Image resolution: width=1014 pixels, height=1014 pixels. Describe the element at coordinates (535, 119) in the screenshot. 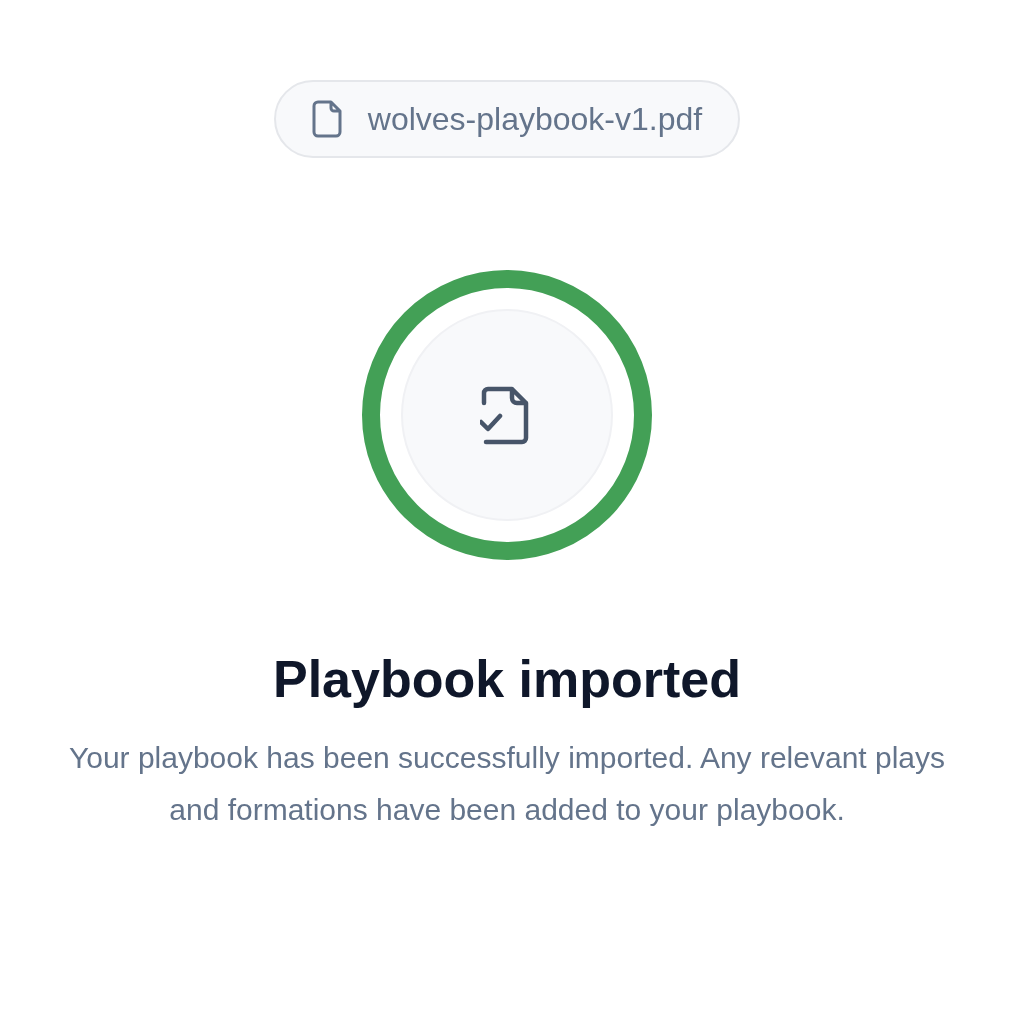

I see `file-name: wolves-playbook-v1.pdf` at that location.